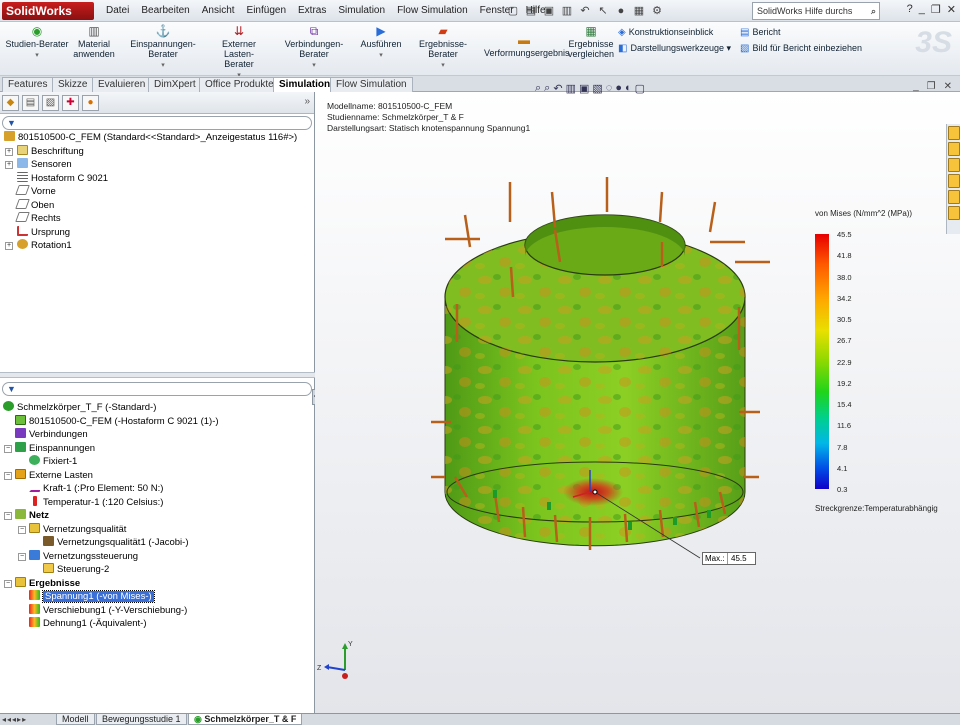  I want to click on tree-temperatur-1: Temperatur-1 (:120 Celsius:), so click(157, 502).